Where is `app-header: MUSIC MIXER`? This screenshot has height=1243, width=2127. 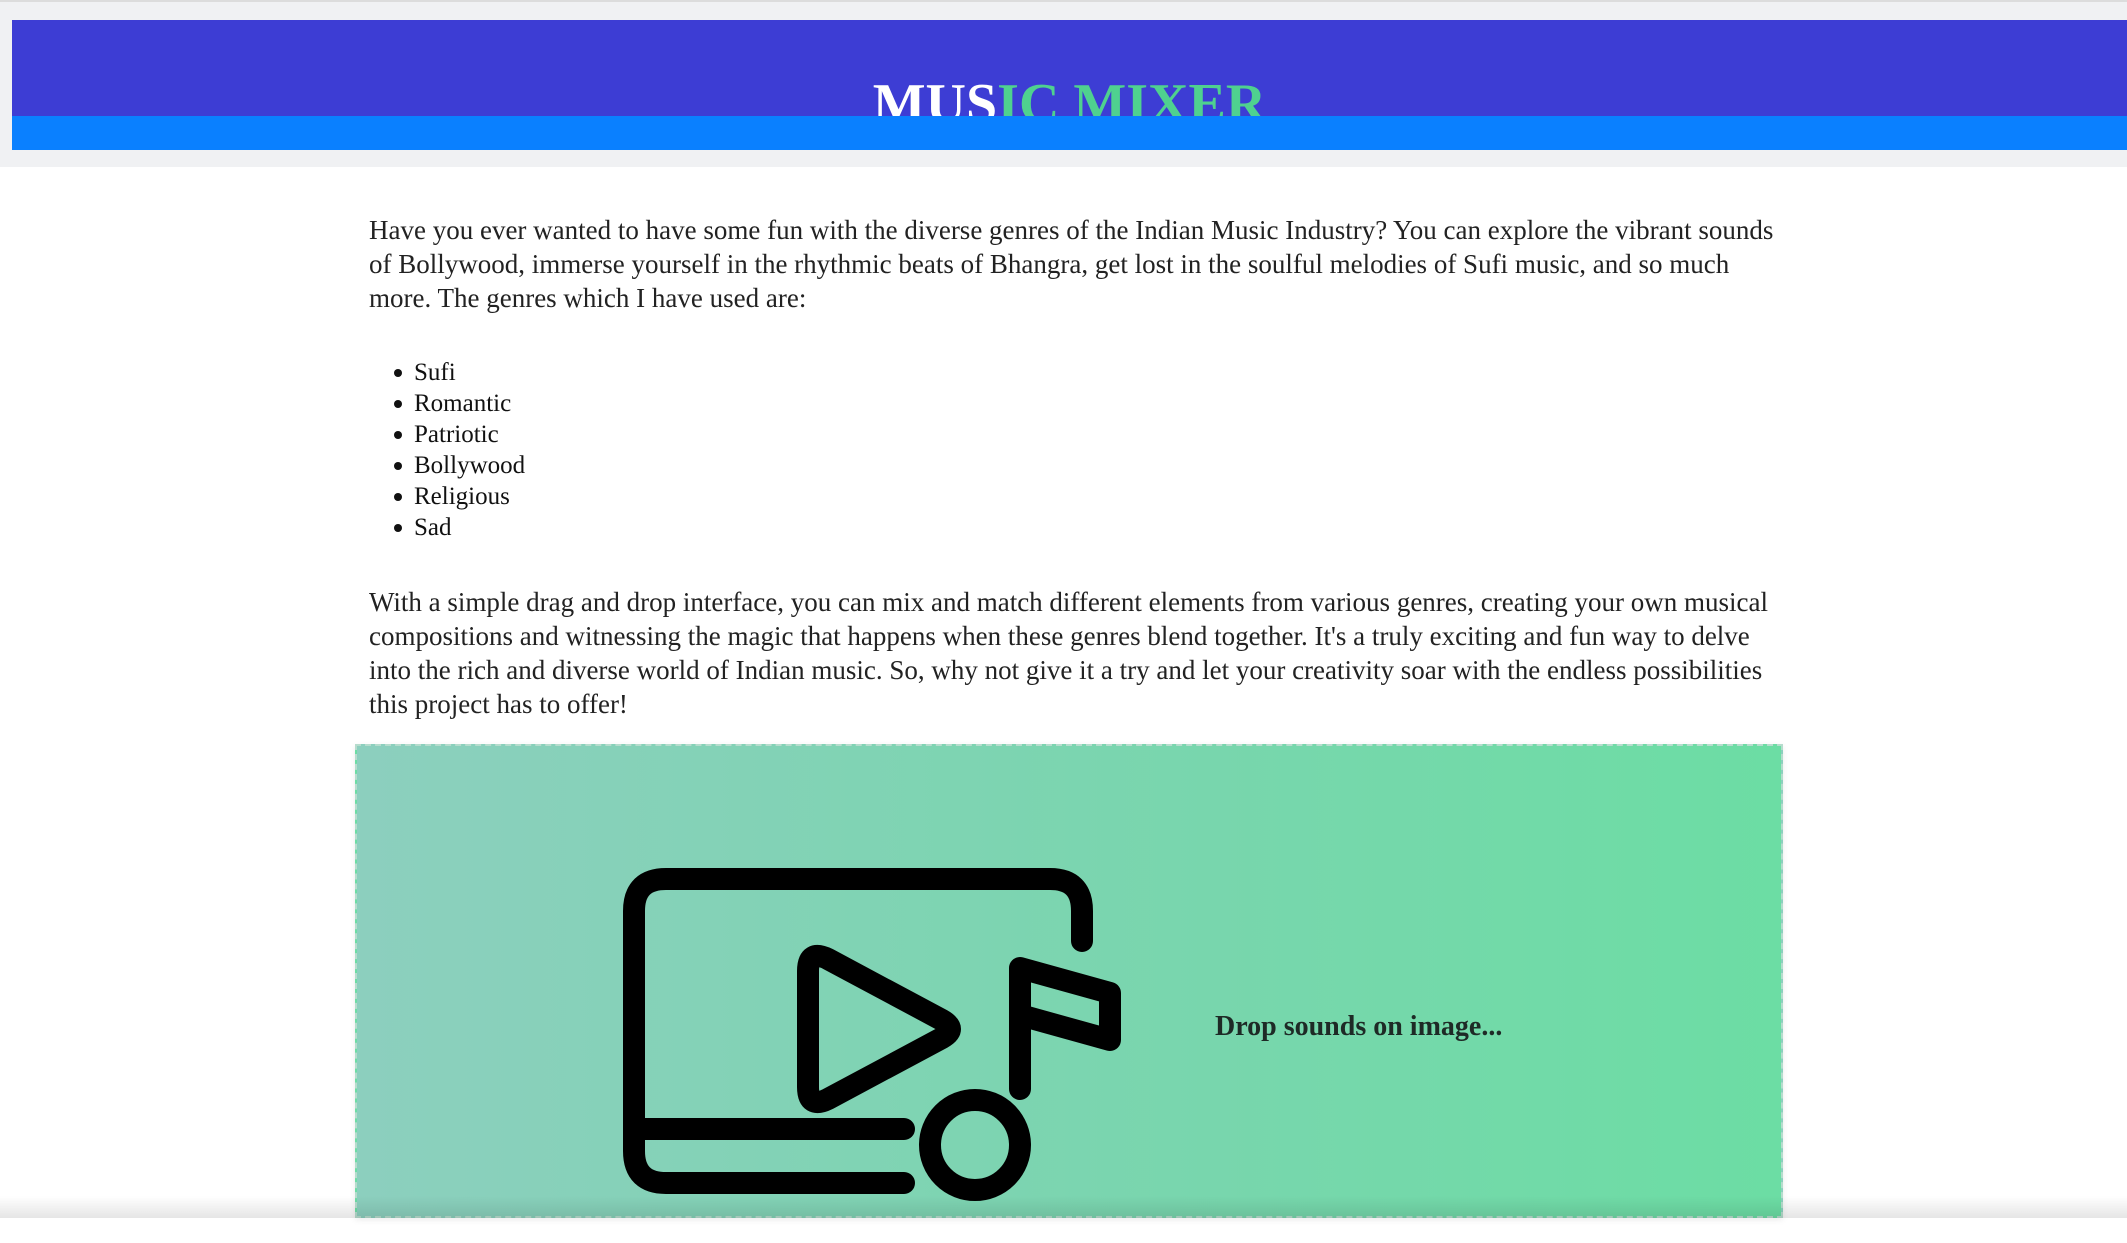 app-header: MUSIC MIXER is located at coordinates (1069, 85).